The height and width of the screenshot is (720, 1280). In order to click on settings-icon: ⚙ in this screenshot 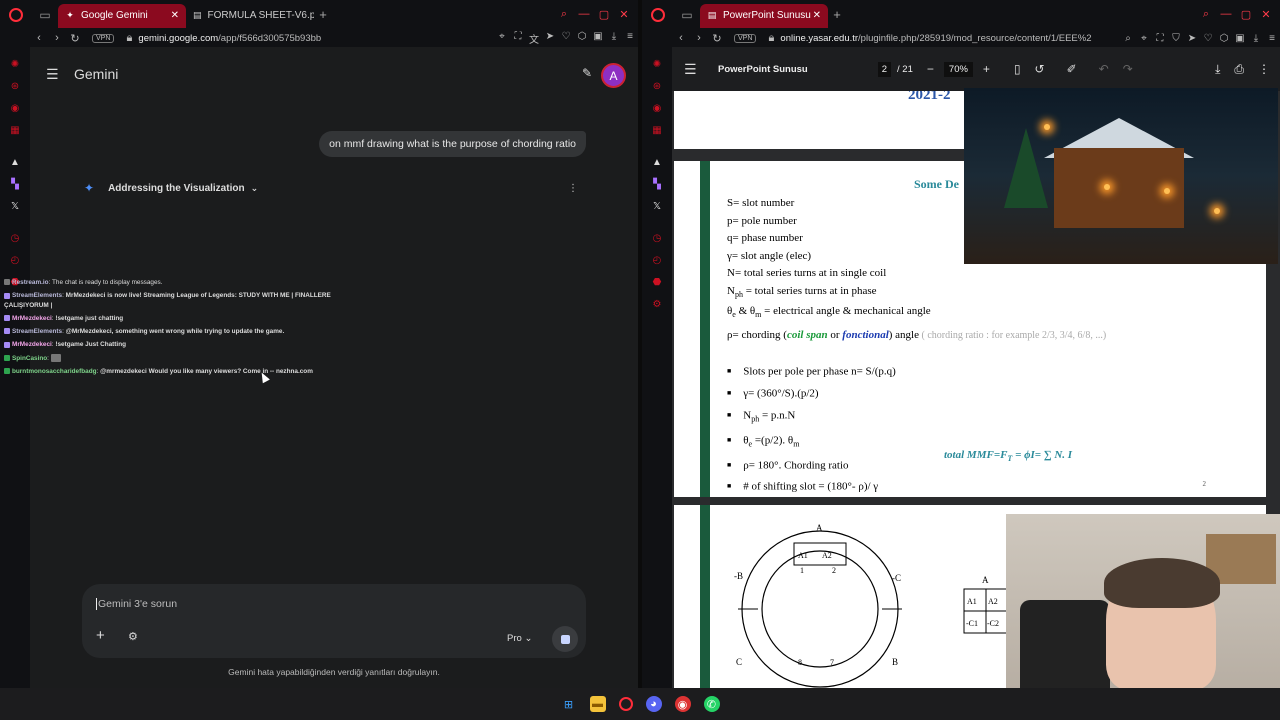, I will do `click(657, 304)`.